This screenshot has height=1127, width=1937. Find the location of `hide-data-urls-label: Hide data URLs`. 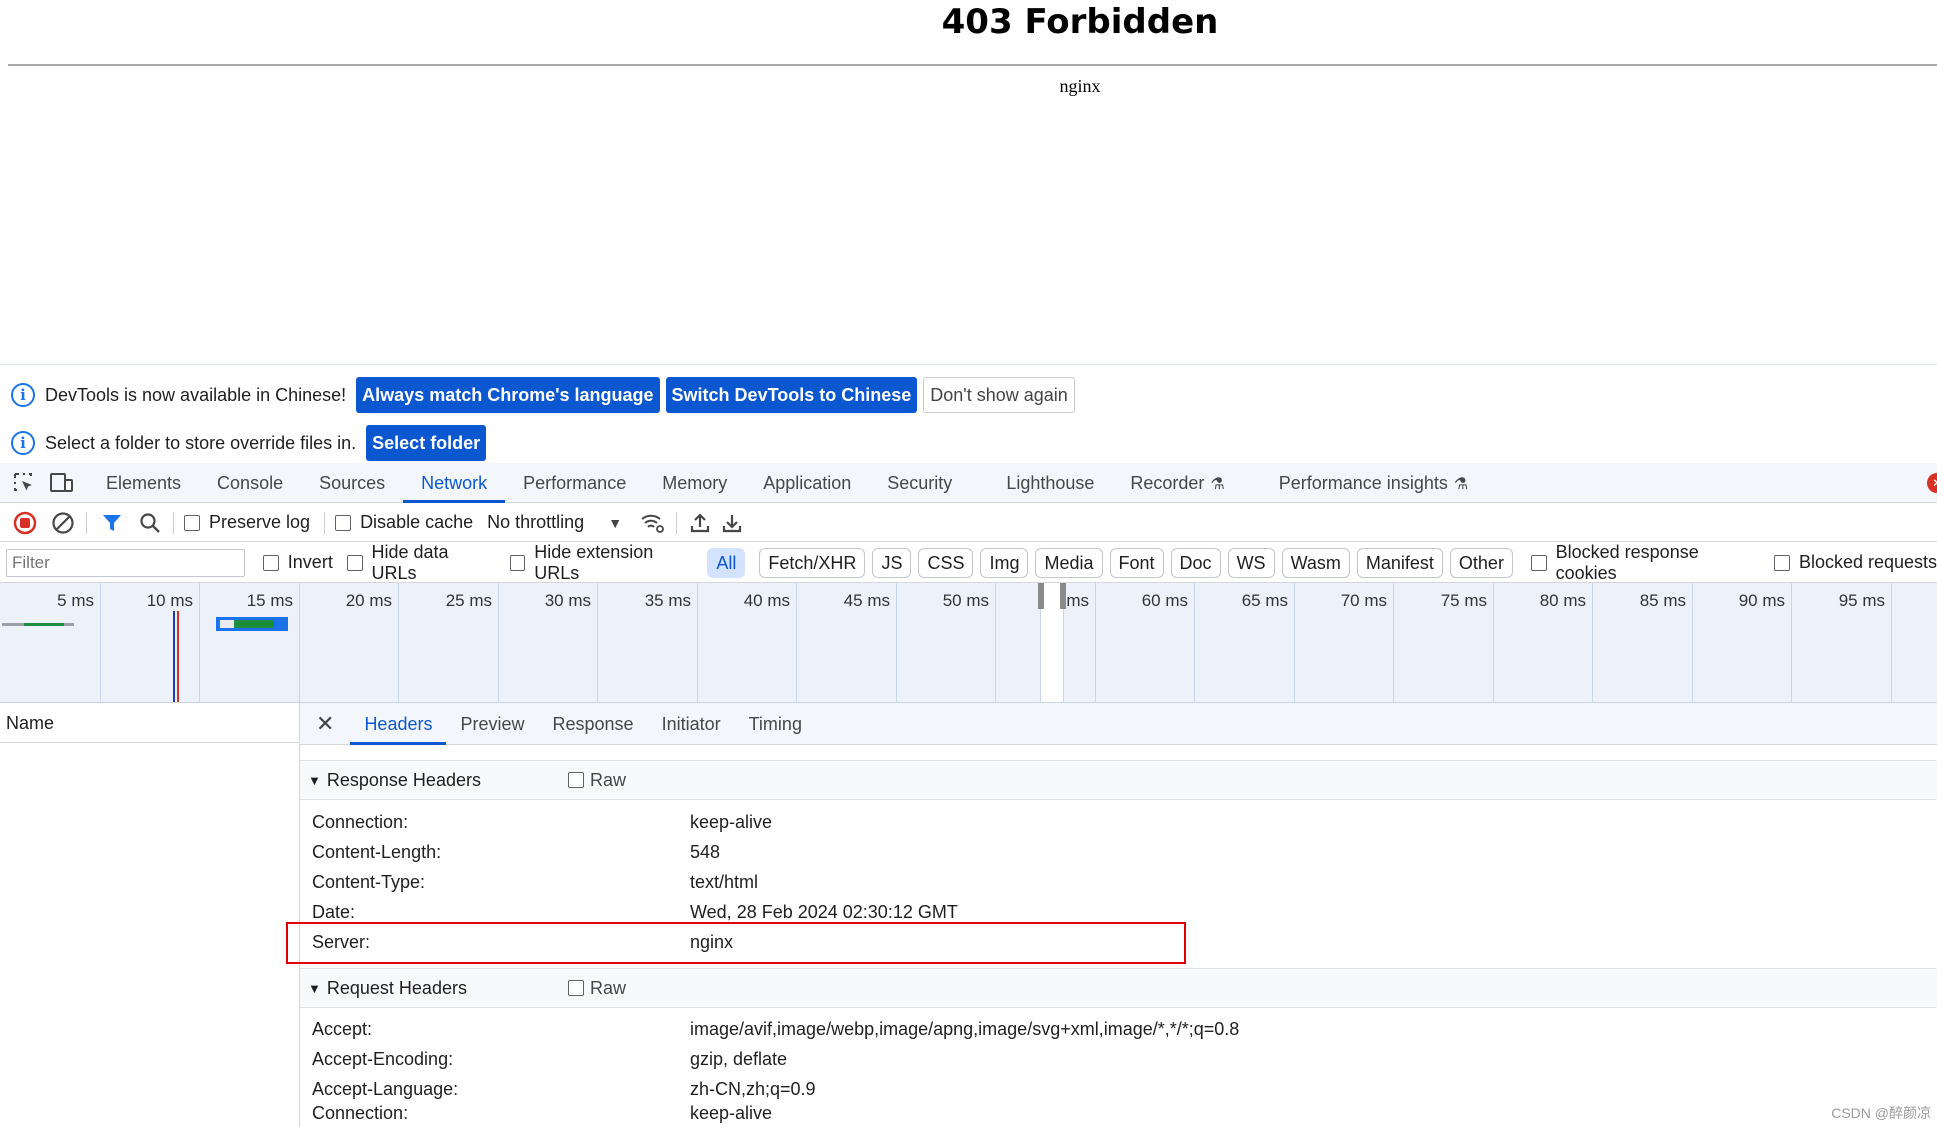

hide-data-urls-label: Hide data URLs is located at coordinates (410, 562).